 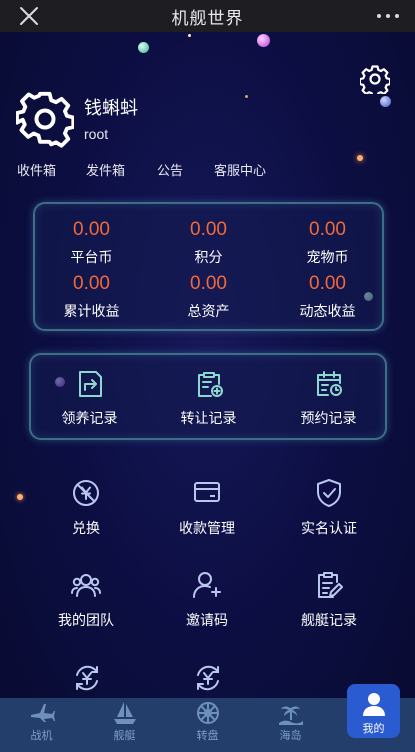 What do you see at coordinates (86, 599) in the screenshot?
I see `my-team-button: 我的团队` at bounding box center [86, 599].